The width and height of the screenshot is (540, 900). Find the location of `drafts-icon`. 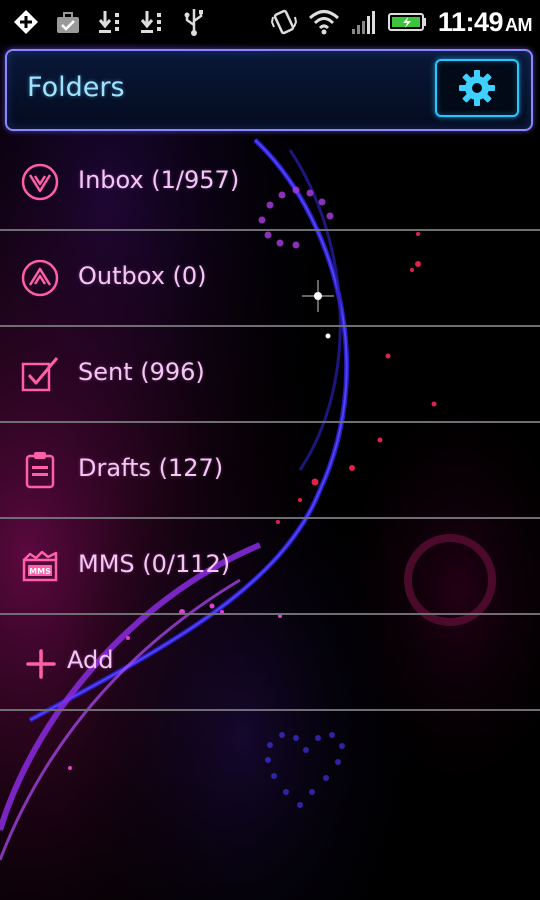

drafts-icon is located at coordinates (40, 470).